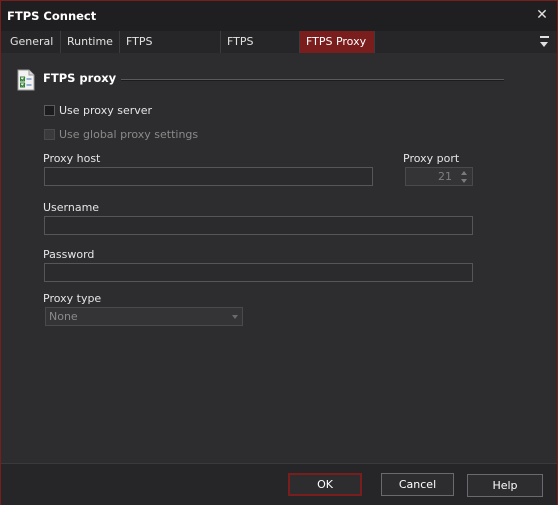 The height and width of the screenshot is (505, 558). What do you see at coordinates (325, 484) in the screenshot?
I see `ok-button: OK` at bounding box center [325, 484].